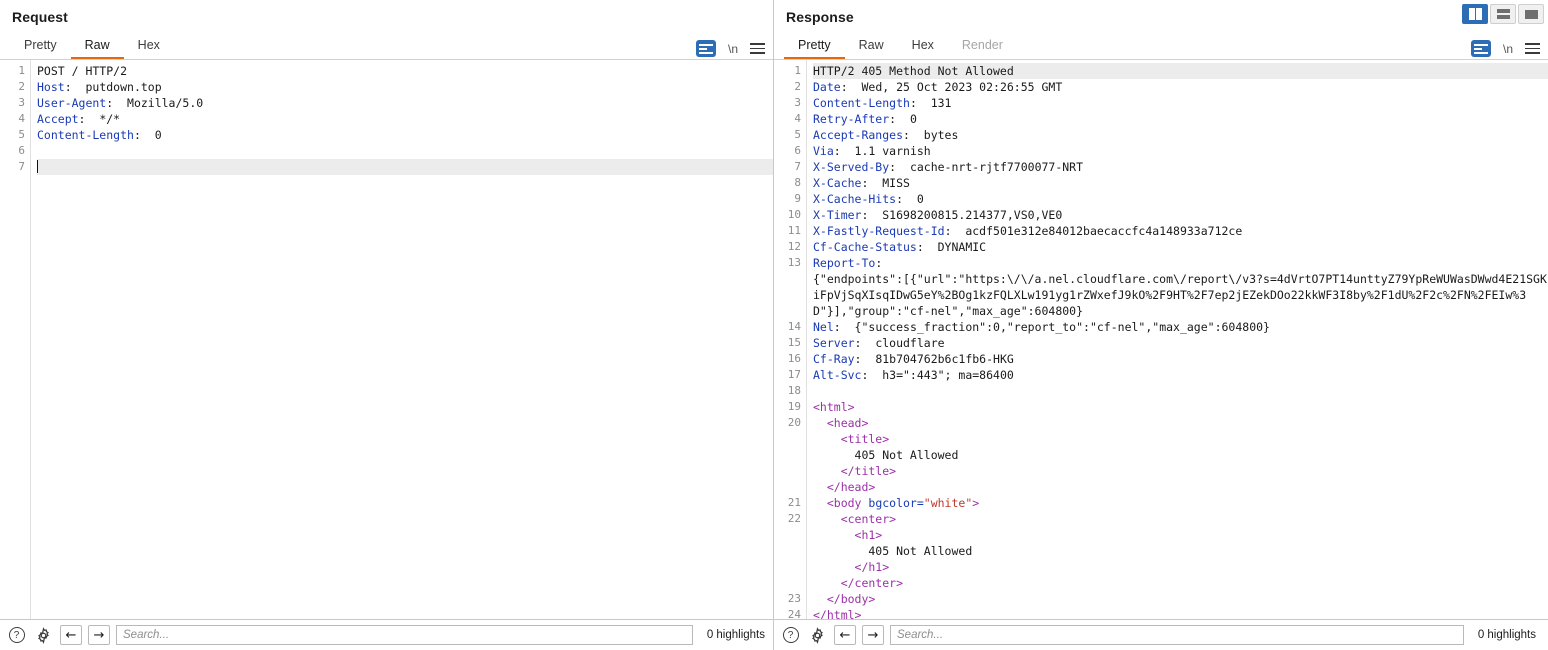  What do you see at coordinates (99, 87) in the screenshot?
I see `code-line: Host: putdown.top` at bounding box center [99, 87].